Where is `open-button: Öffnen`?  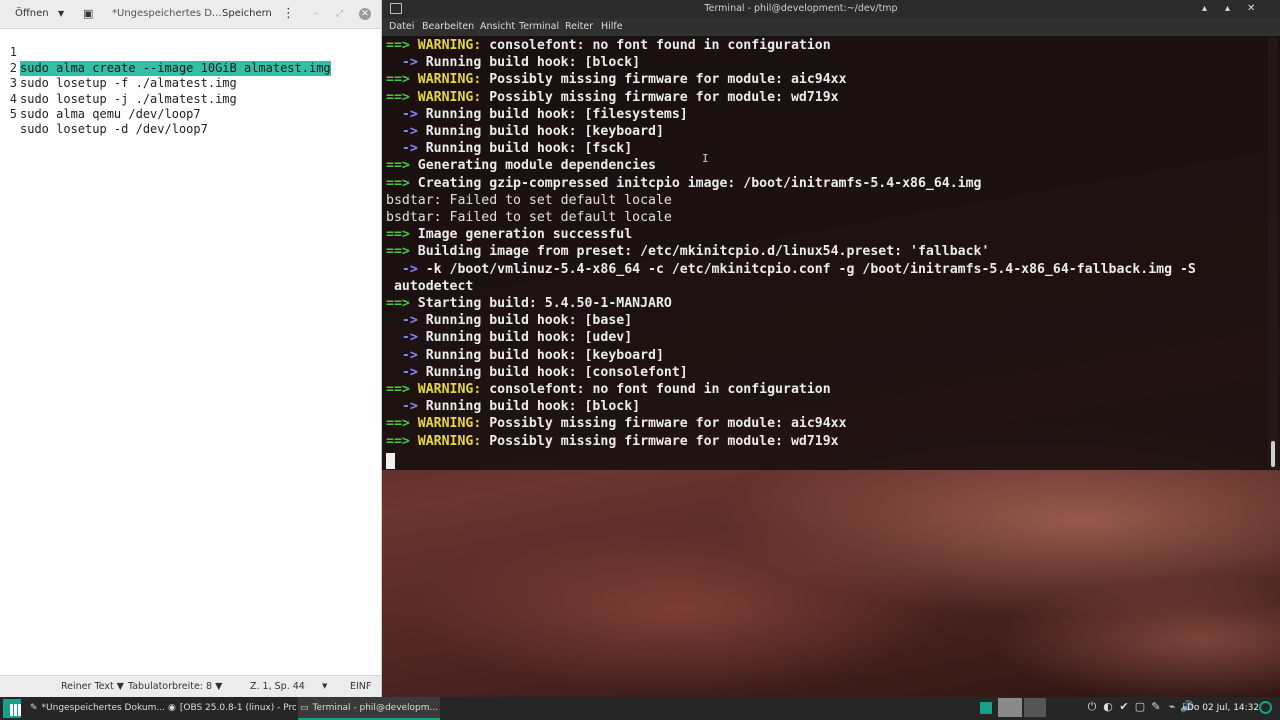 open-button: Öffnen is located at coordinates (32, 14).